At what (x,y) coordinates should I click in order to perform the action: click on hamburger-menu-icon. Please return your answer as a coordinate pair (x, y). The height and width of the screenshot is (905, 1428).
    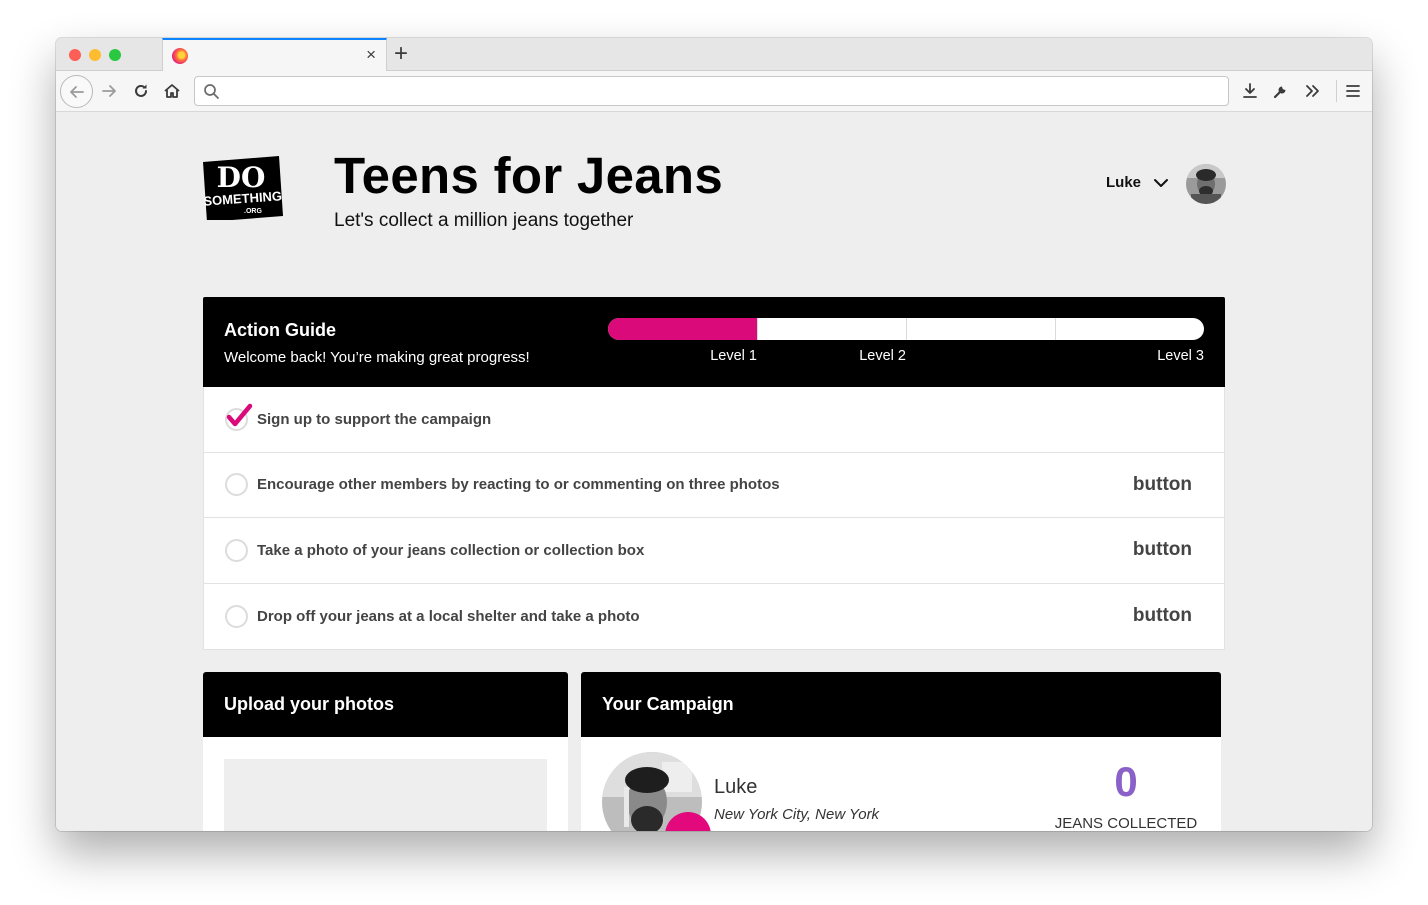
    Looking at the image, I should click on (1353, 91).